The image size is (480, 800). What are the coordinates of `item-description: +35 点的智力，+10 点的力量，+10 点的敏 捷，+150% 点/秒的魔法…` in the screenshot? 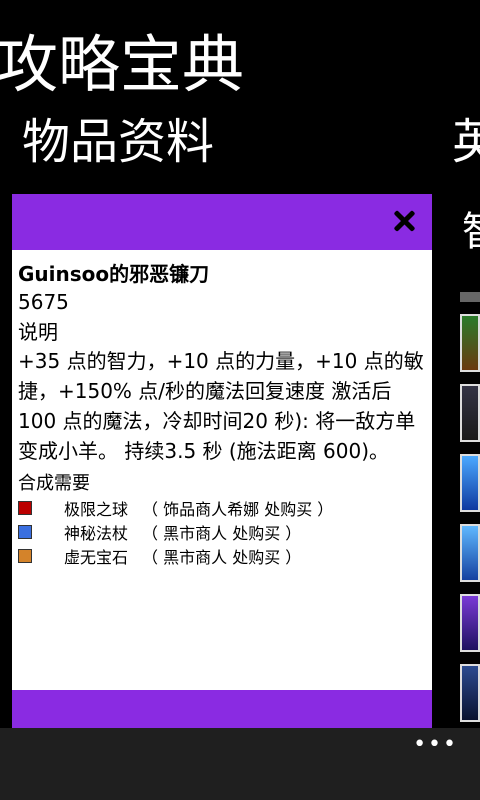 It's located at (225, 406).